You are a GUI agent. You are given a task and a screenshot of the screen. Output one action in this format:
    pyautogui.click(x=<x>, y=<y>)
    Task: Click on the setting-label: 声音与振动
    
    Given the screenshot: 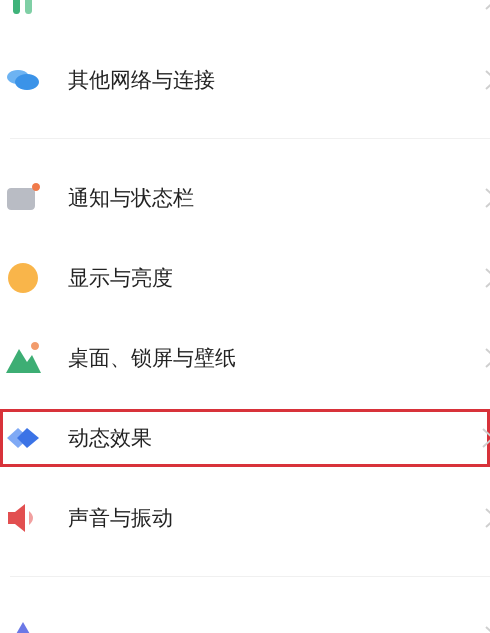 What is the action you would take?
    pyautogui.click(x=121, y=518)
    